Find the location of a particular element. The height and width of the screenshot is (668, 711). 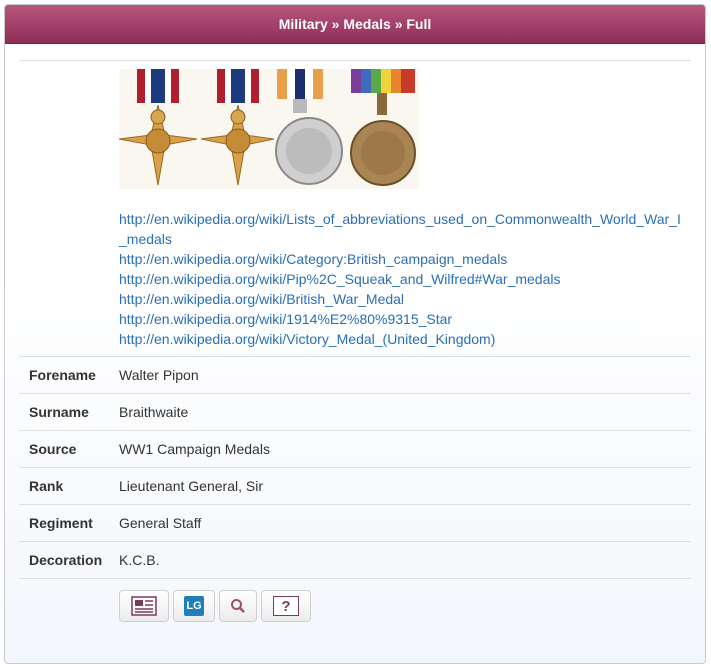

source-value: WW1 Campaign Medals is located at coordinates (405, 449).